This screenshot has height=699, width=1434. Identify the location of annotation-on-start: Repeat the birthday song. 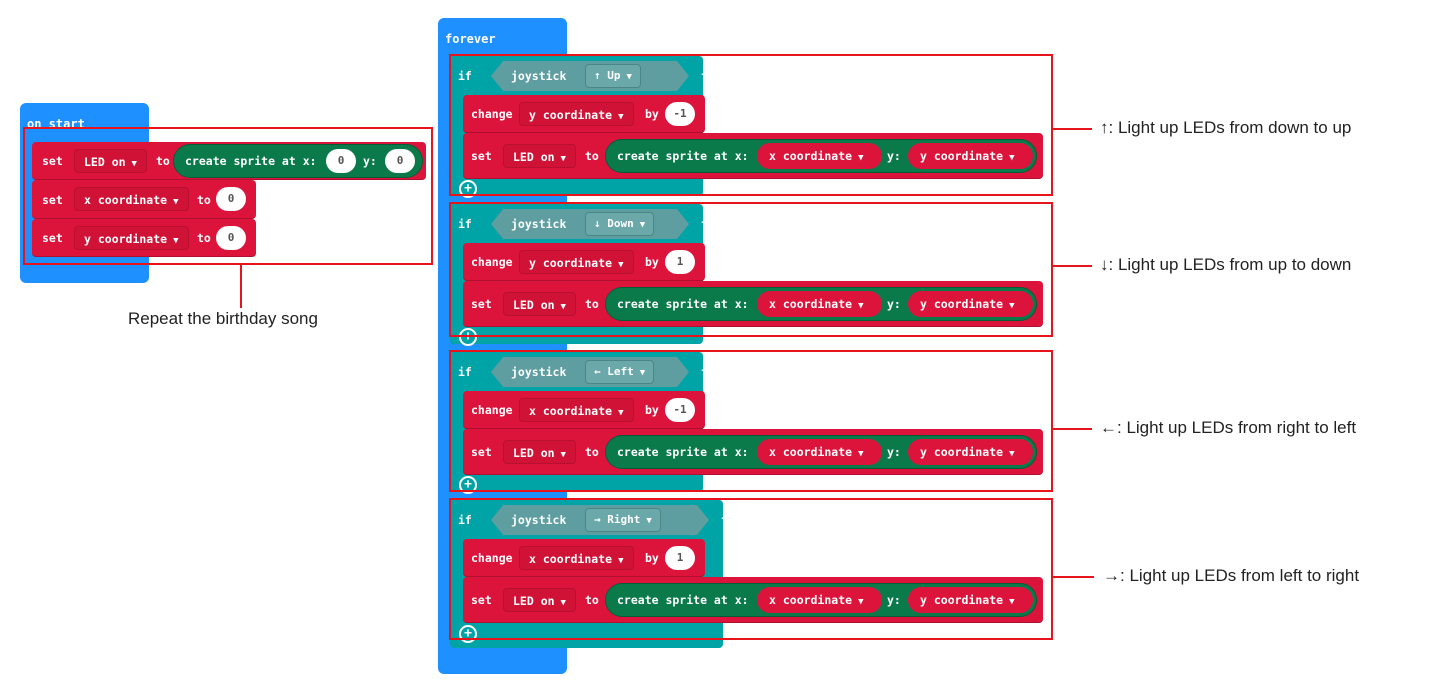
(223, 318).